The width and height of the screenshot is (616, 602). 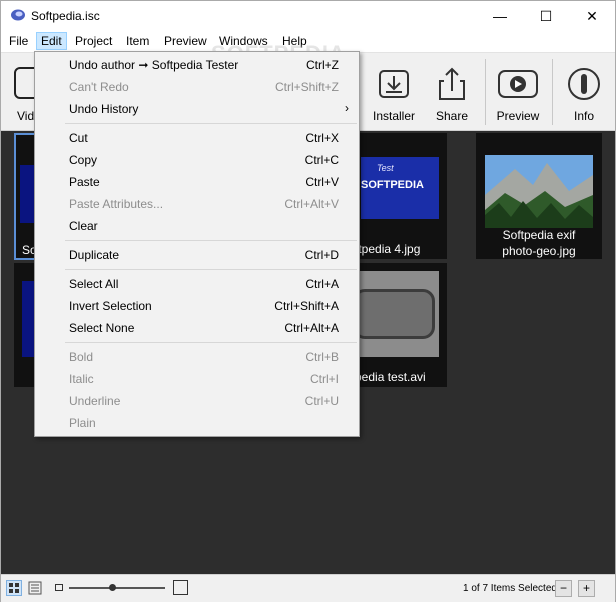 I want to click on edit-menu-item-select-all: Select All Ctrl+A, so click(x=197, y=284).